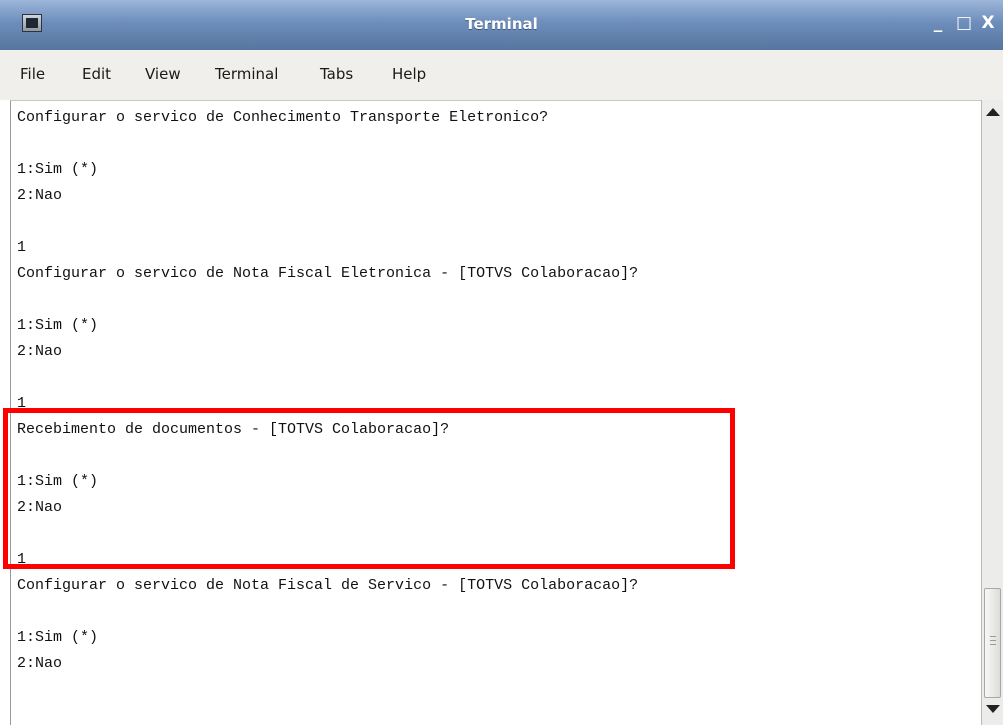 This screenshot has width=1003, height=725. What do you see at coordinates (993, 112) in the screenshot?
I see `arrow-up-icon` at bounding box center [993, 112].